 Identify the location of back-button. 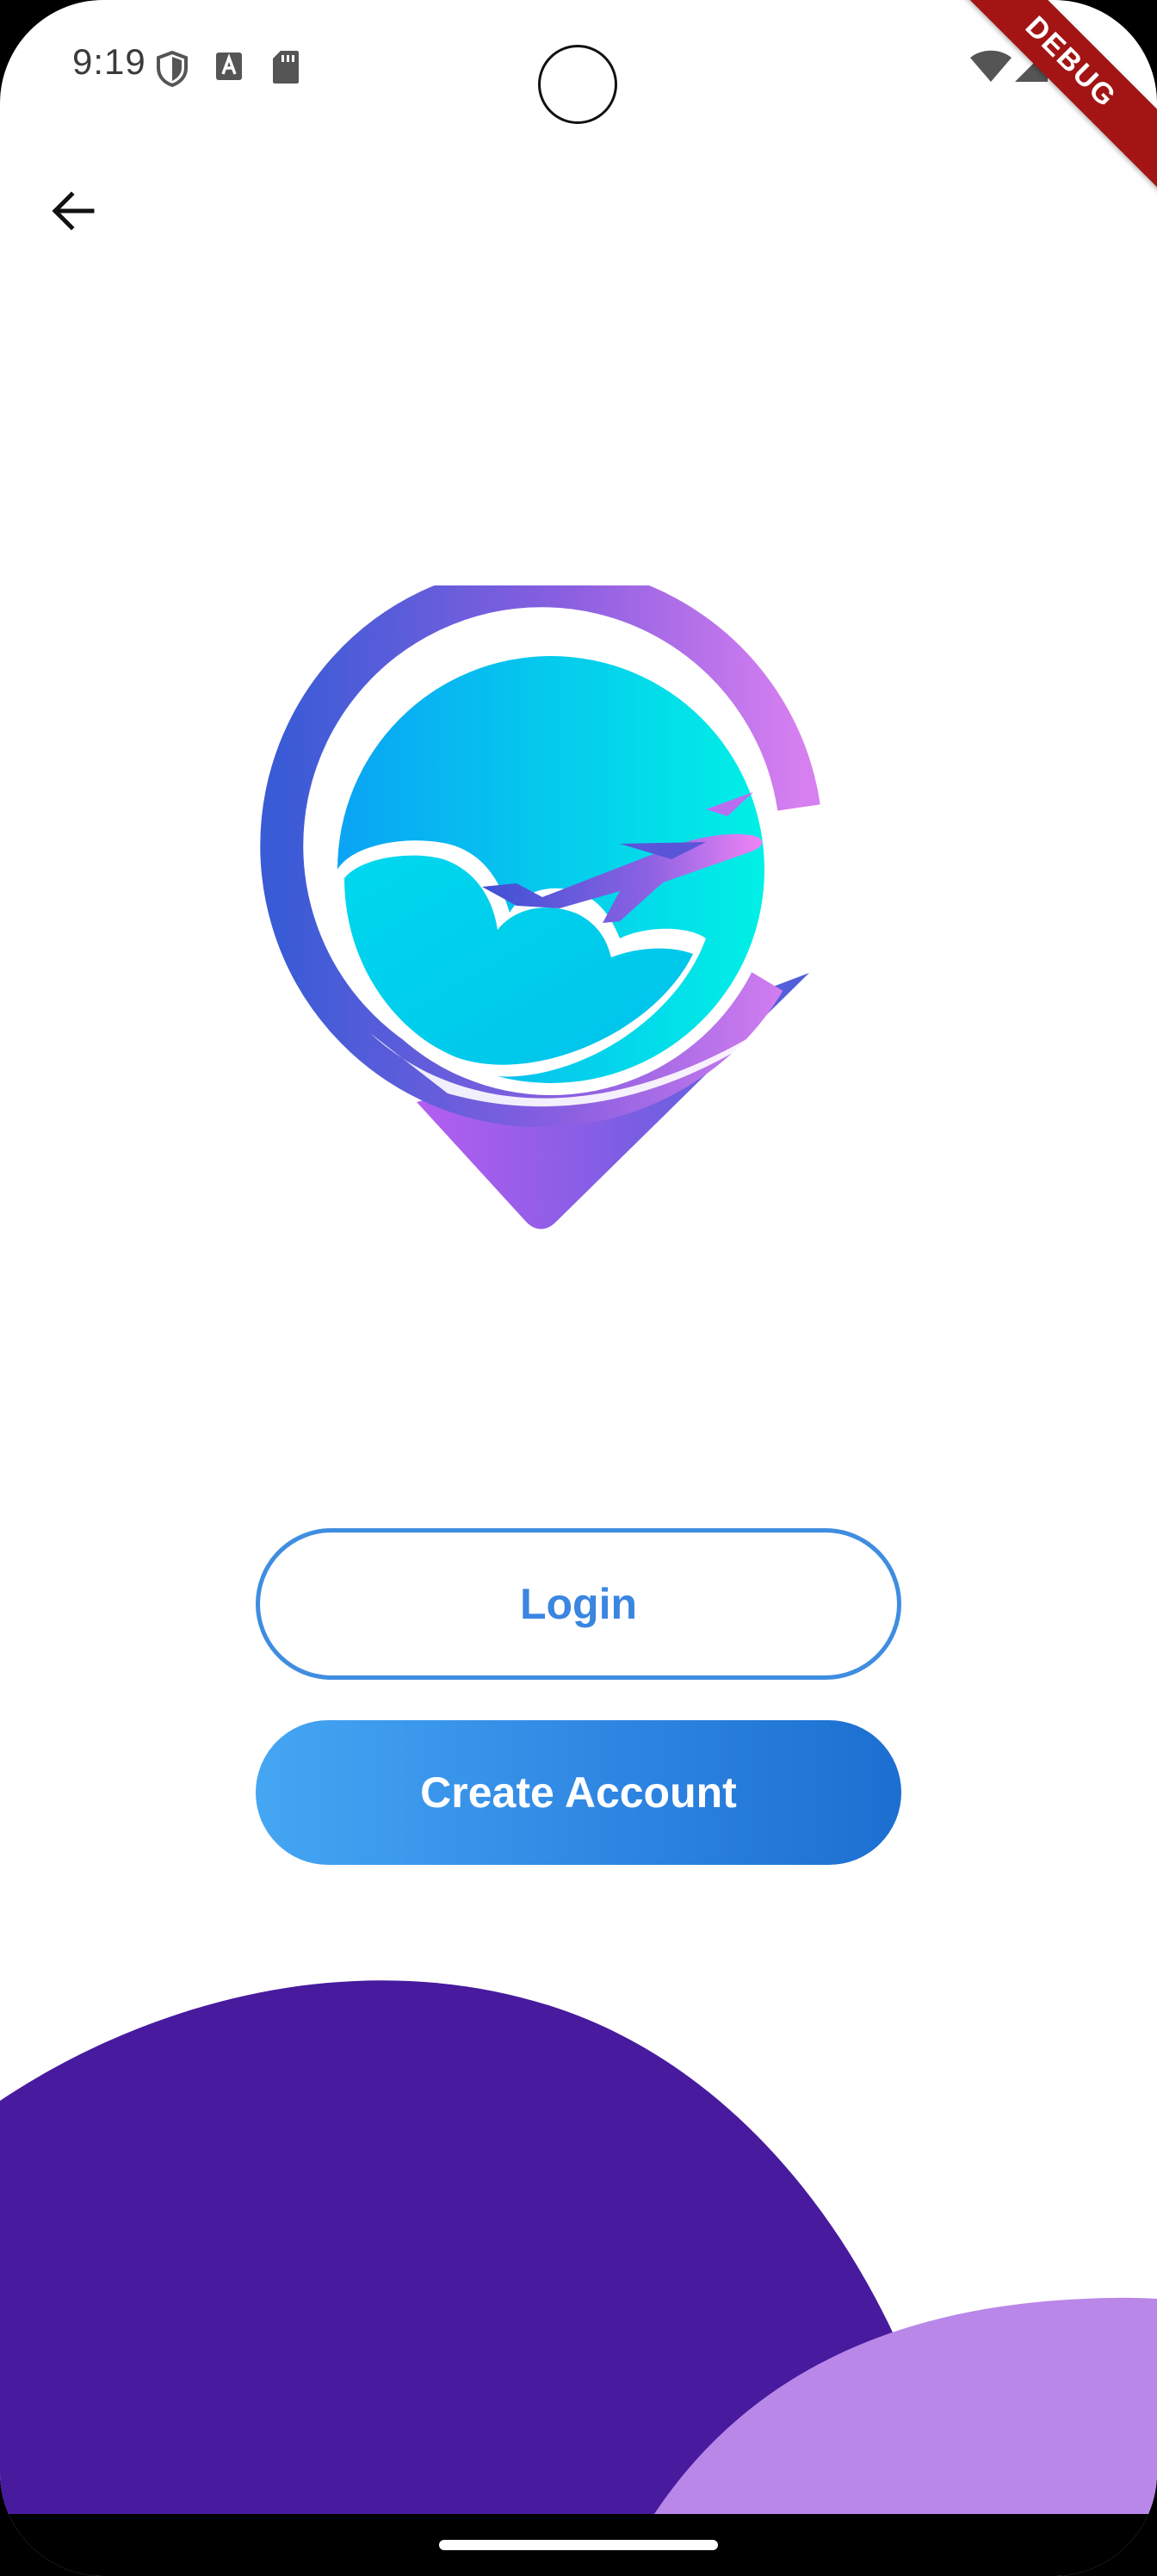
(73, 211).